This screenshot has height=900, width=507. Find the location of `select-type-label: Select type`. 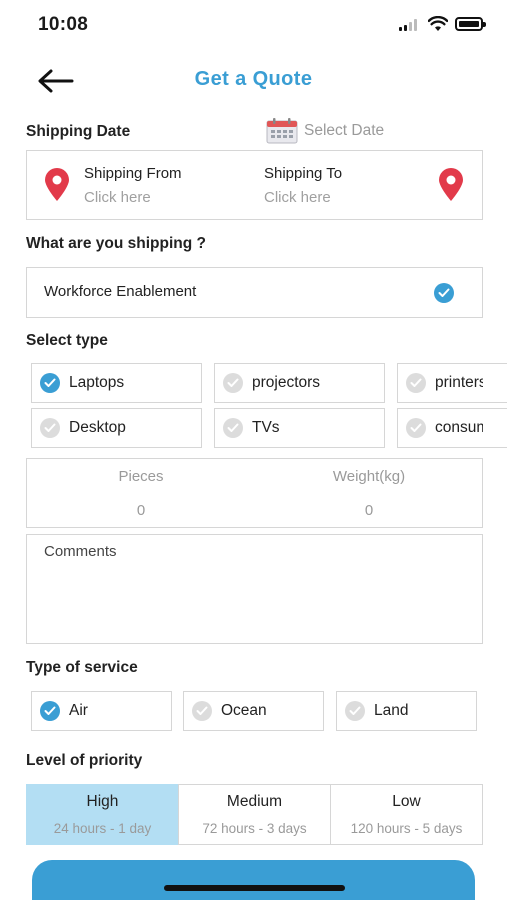

select-type-label: Select type is located at coordinates (67, 340).